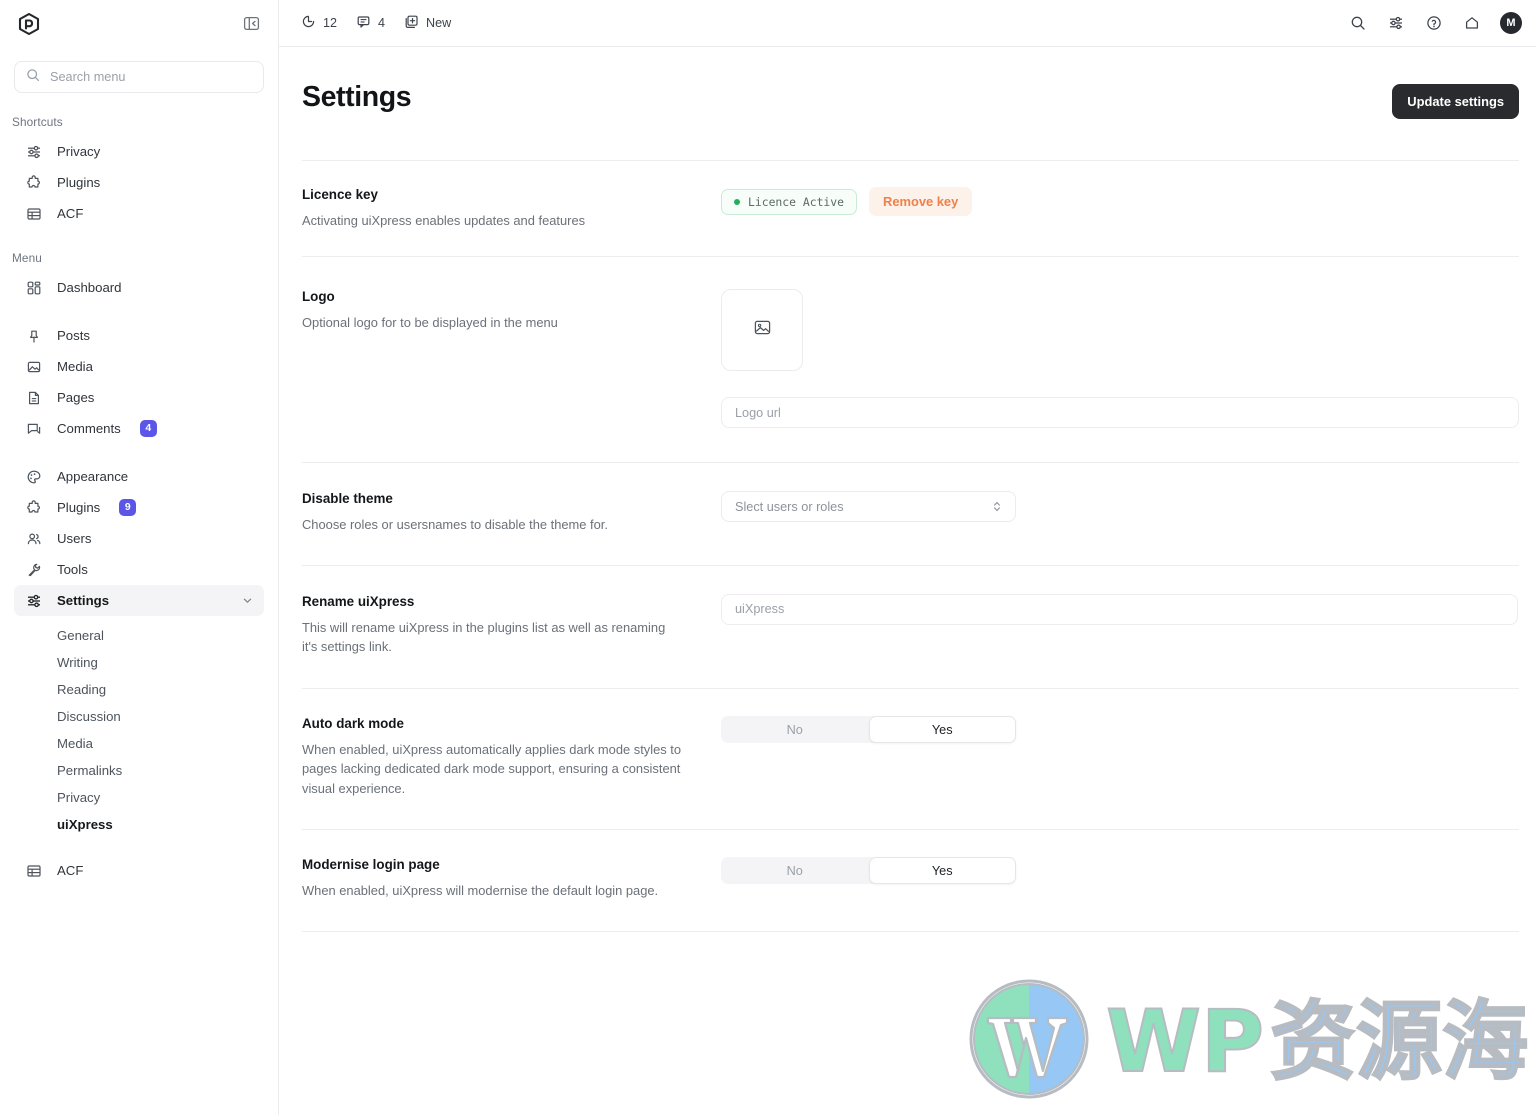  What do you see at coordinates (139, 366) in the screenshot?
I see `sidebar-item-media: Media` at bounding box center [139, 366].